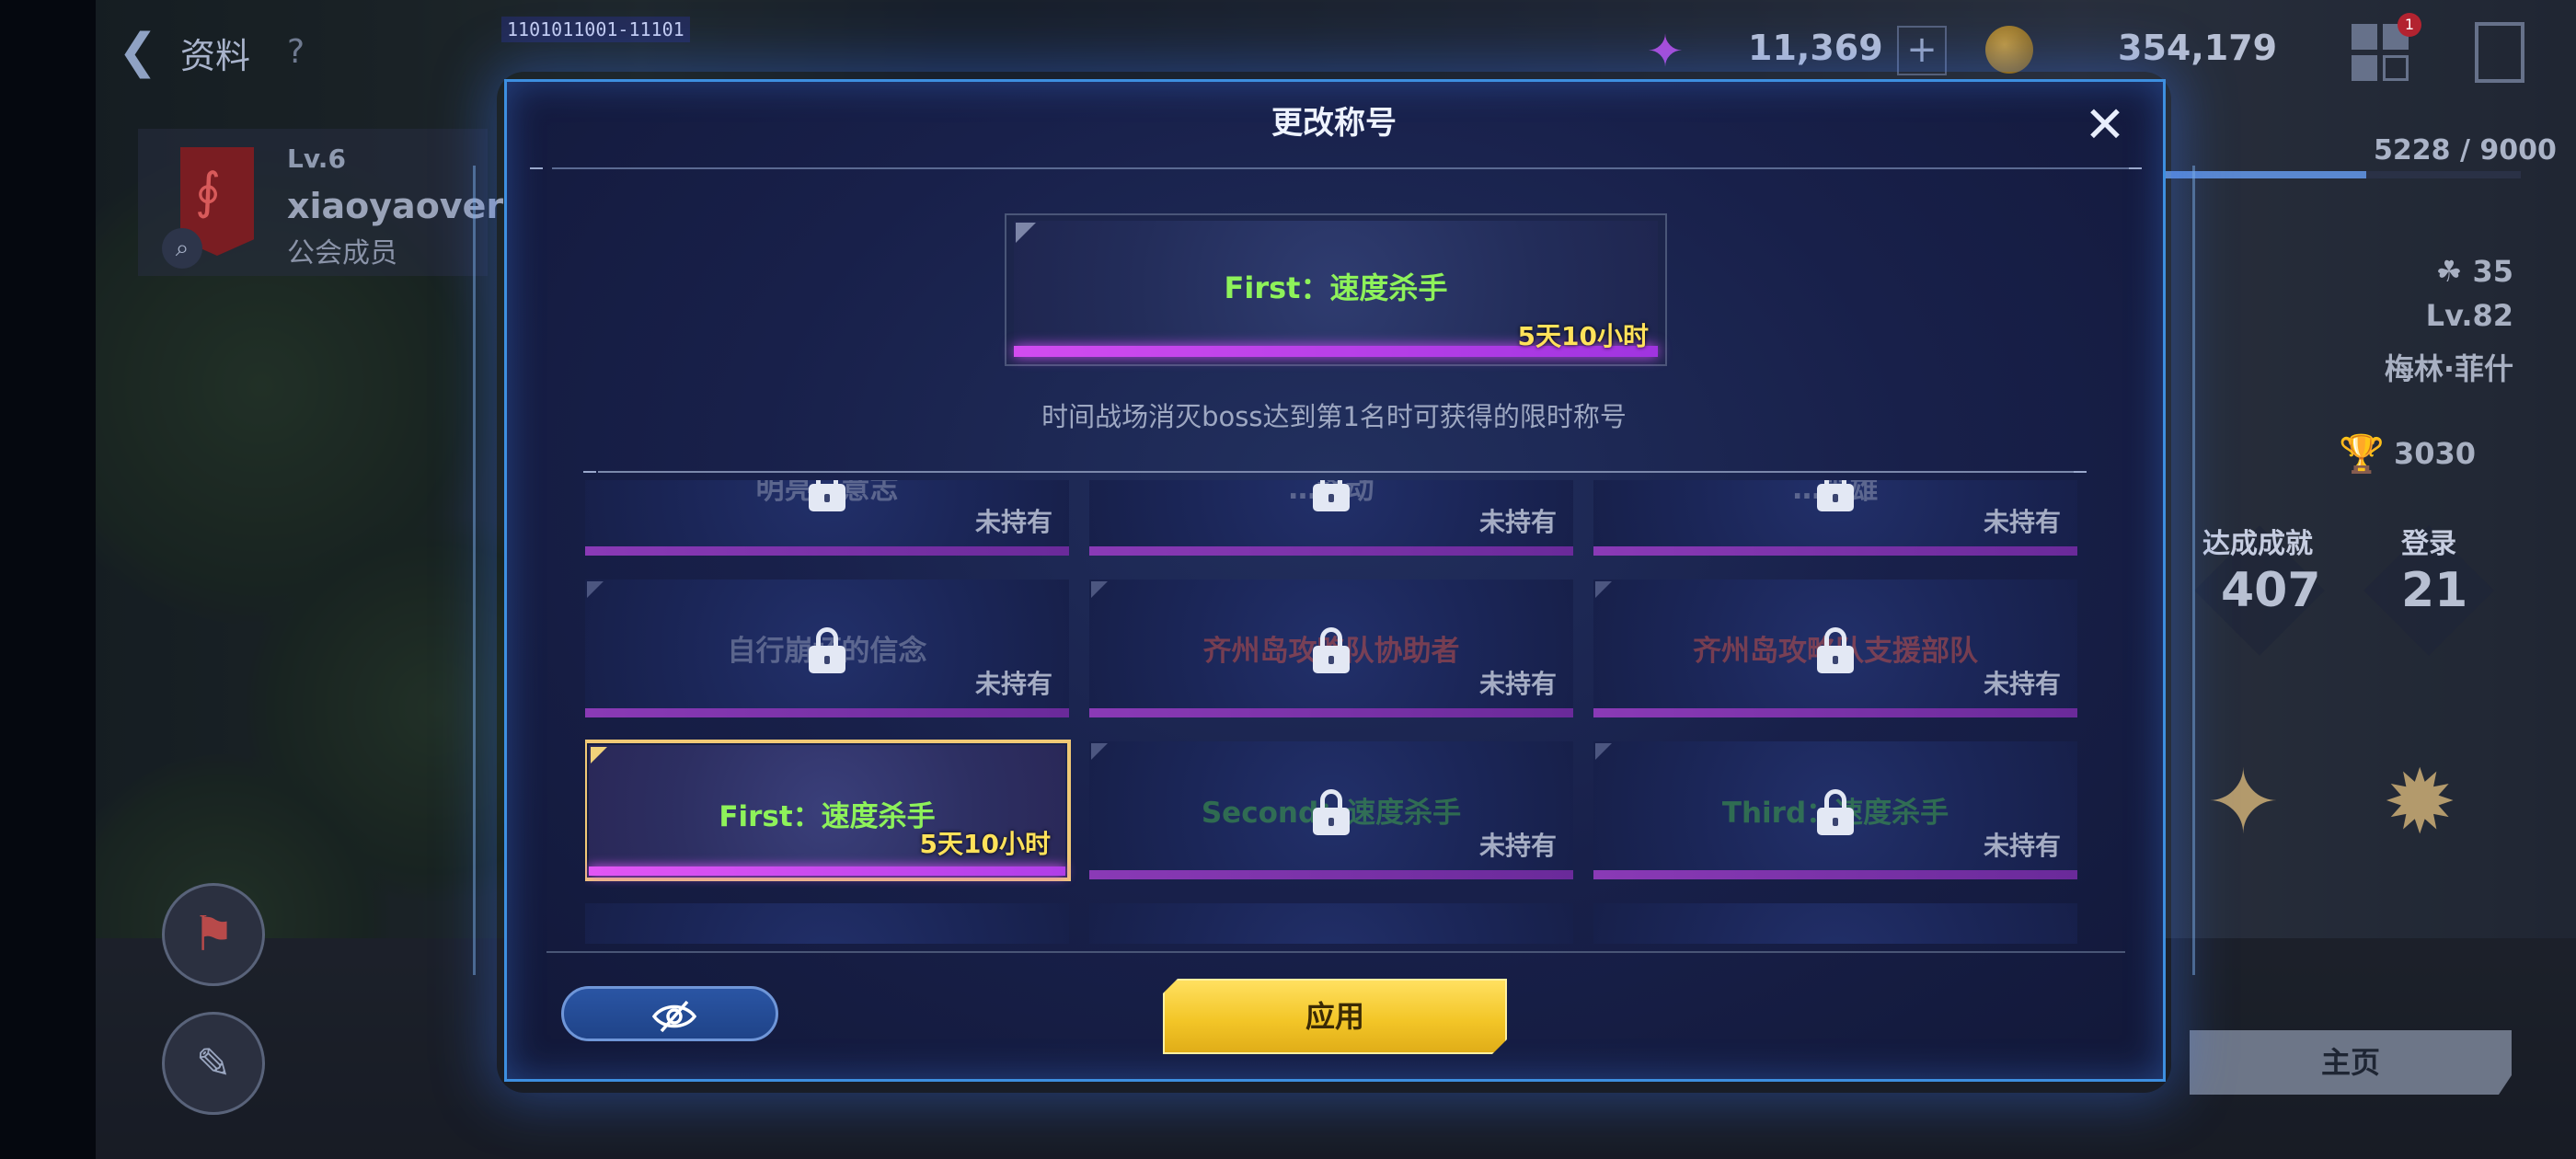 Image resolution: width=2576 pixels, height=1159 pixels. Describe the element at coordinates (2409, 25) in the screenshot. I see `notification-badge: 1` at that location.